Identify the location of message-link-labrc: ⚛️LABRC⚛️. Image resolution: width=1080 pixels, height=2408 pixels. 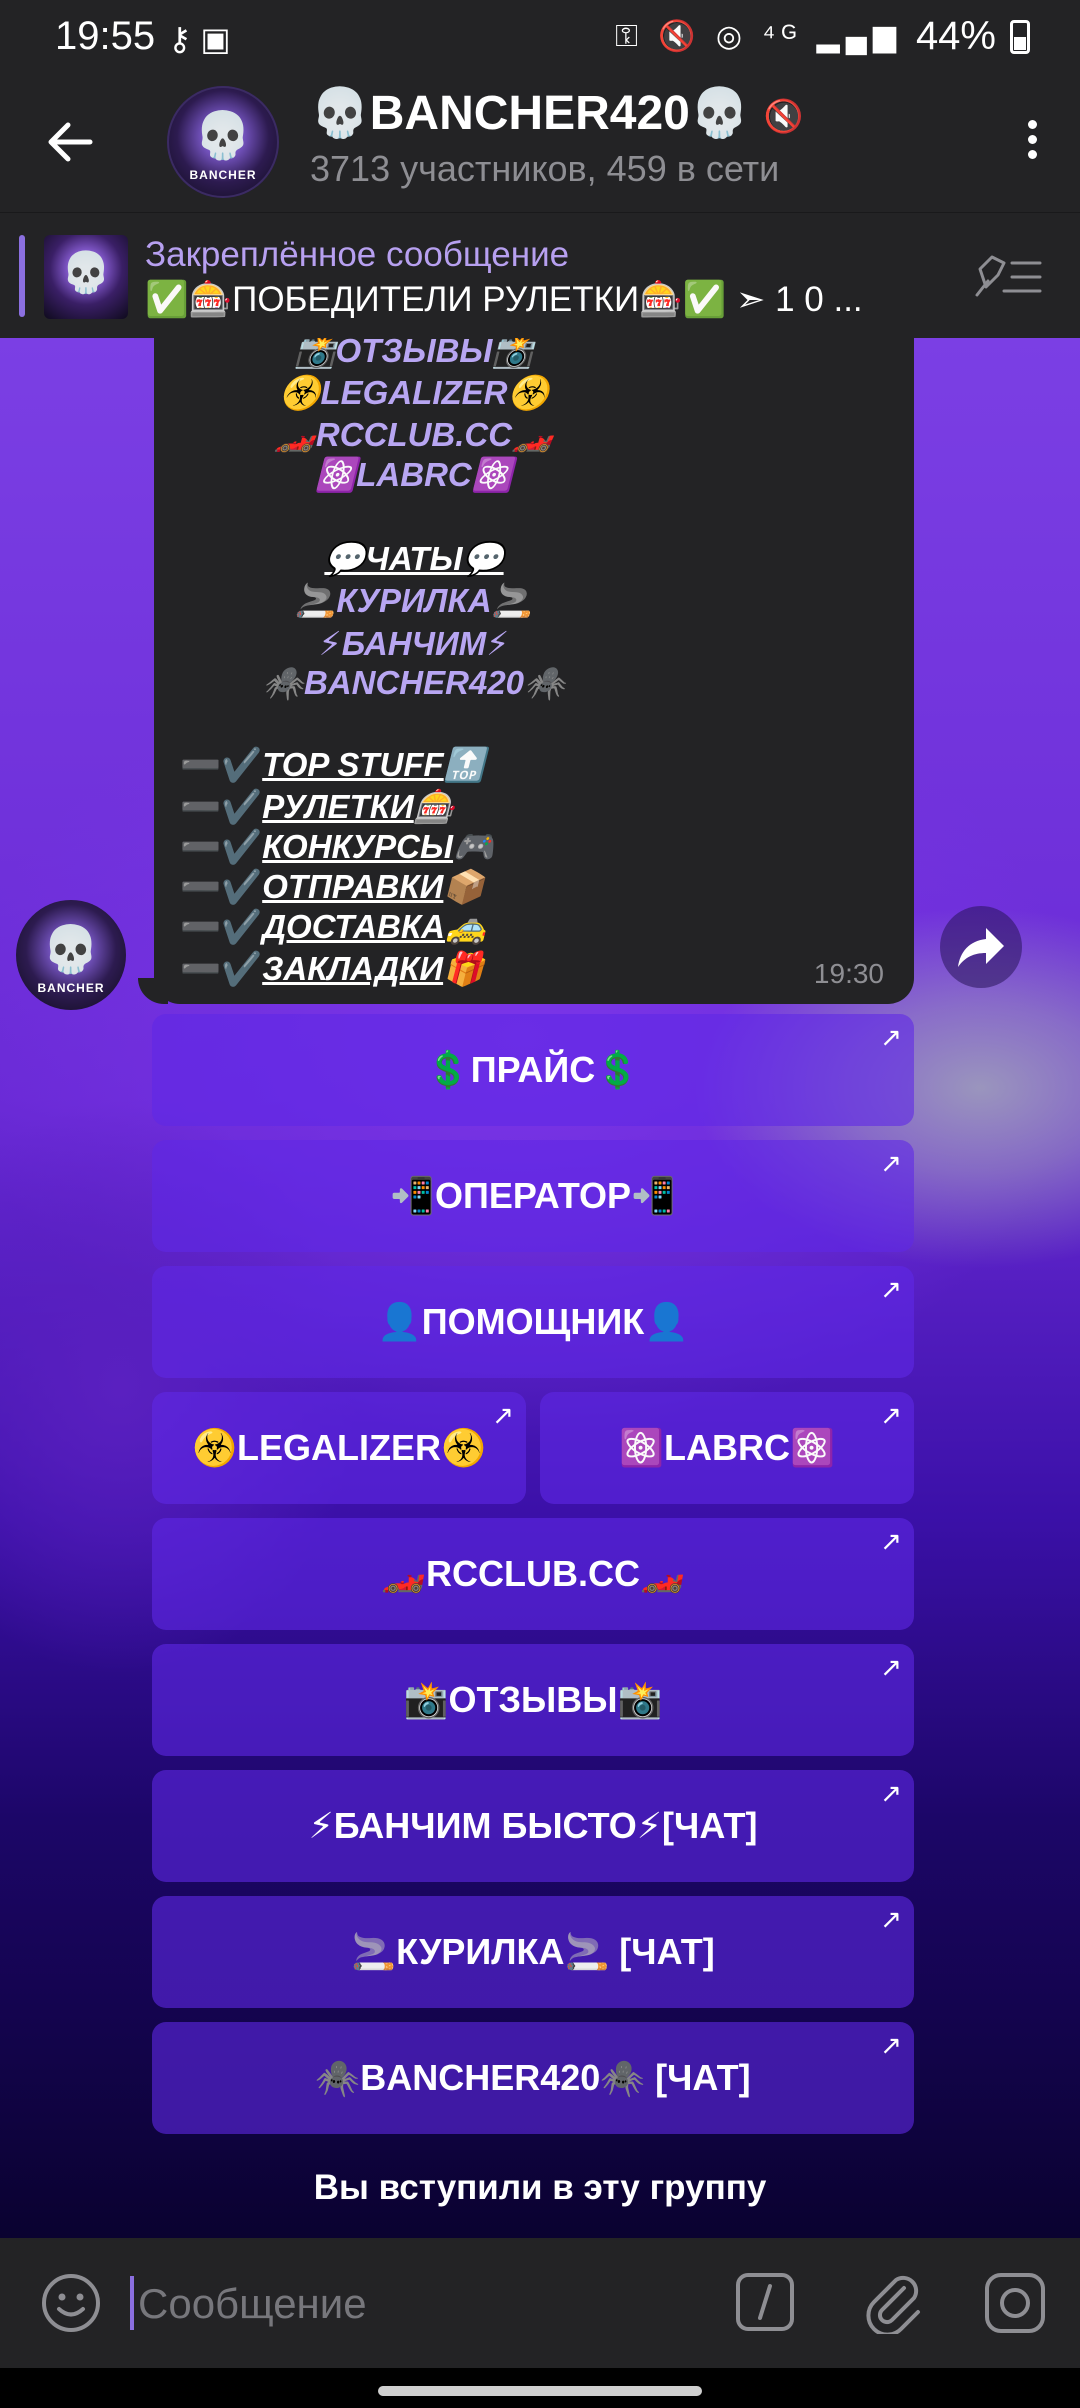
(414, 475).